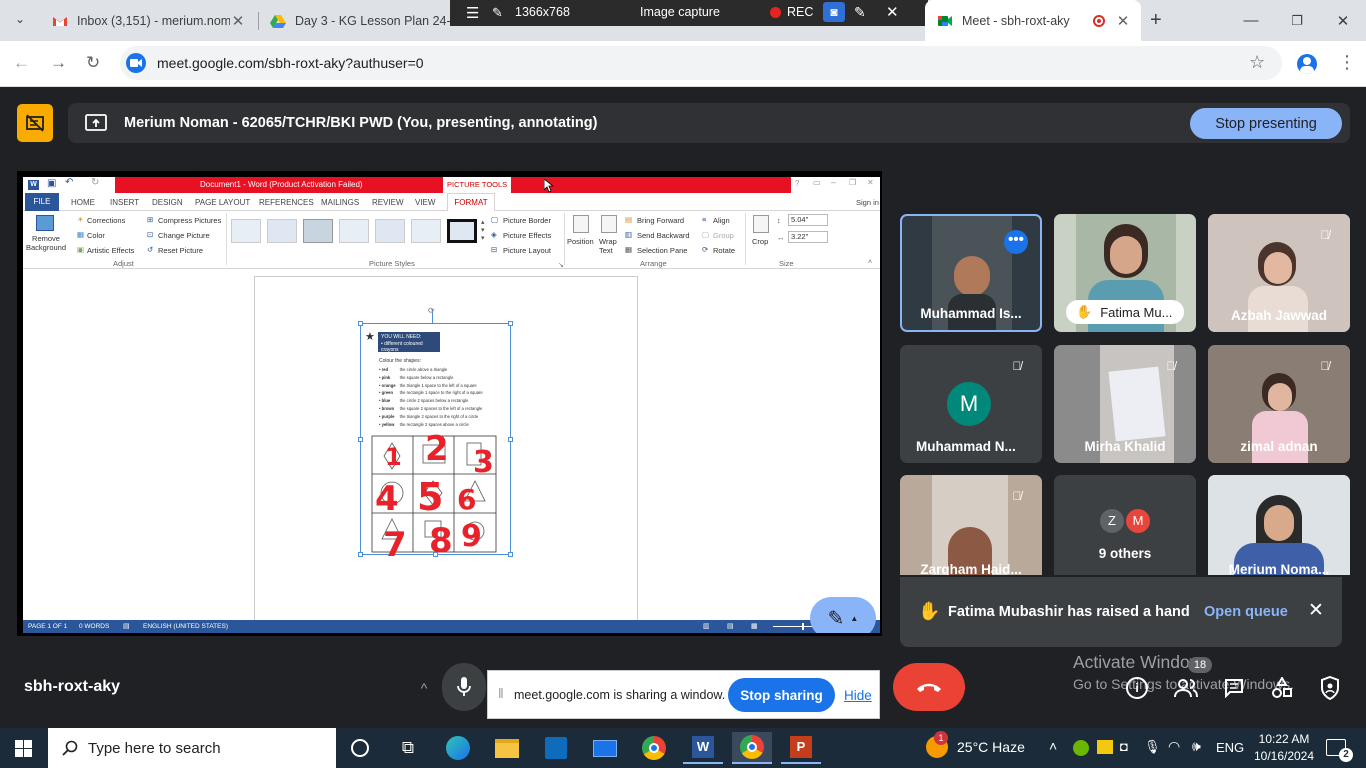 The height and width of the screenshot is (768, 1366). Describe the element at coordinates (222, 202) in the screenshot. I see `tab-page-layout: PAGE LAYOUT` at that location.